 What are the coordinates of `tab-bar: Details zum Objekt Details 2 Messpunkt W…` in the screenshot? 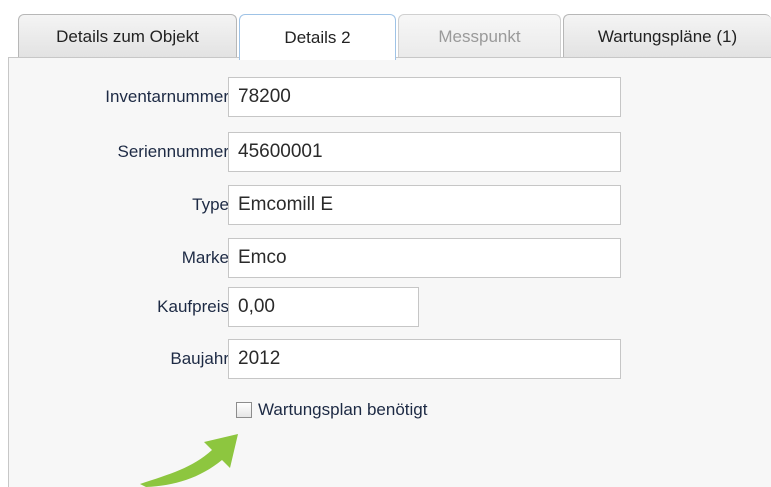 It's located at (385, 30).